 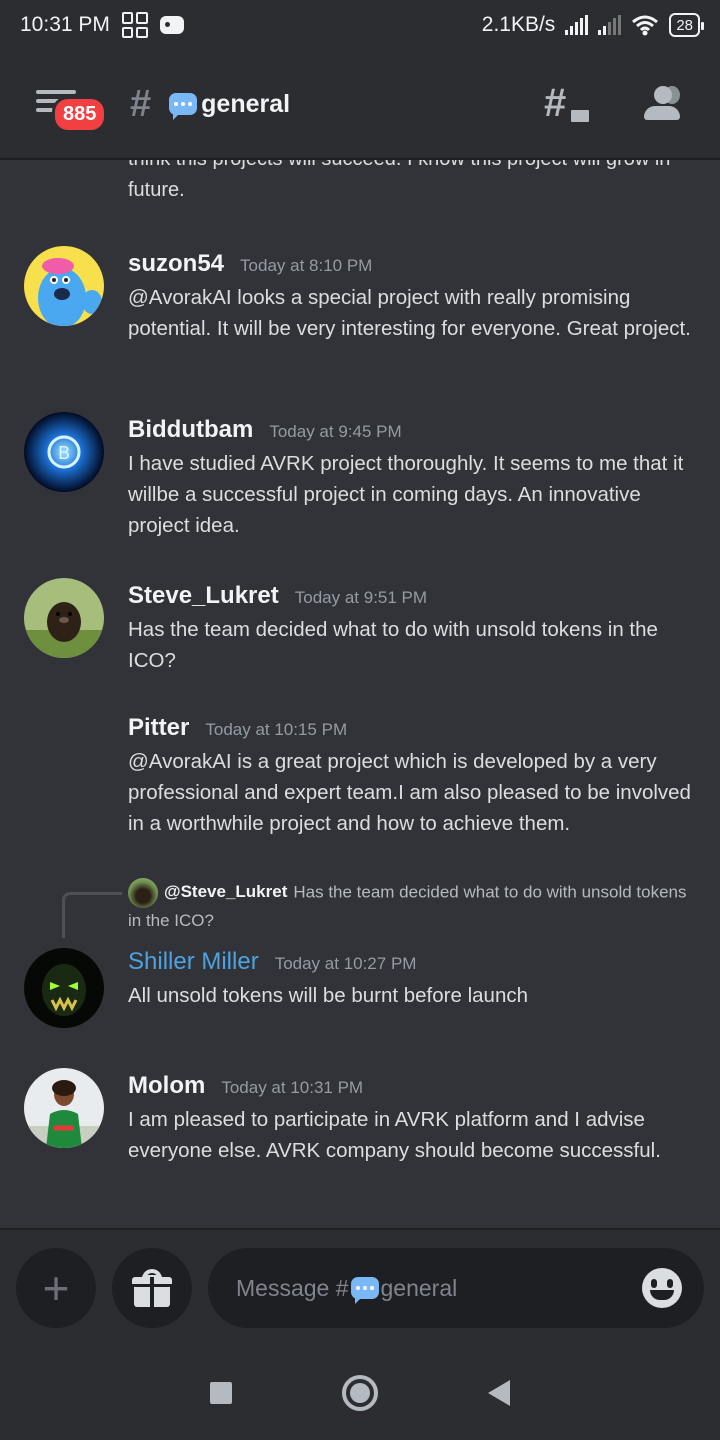 What do you see at coordinates (292, 1287) in the screenshot?
I see `placeholder-prefix: Message #` at bounding box center [292, 1287].